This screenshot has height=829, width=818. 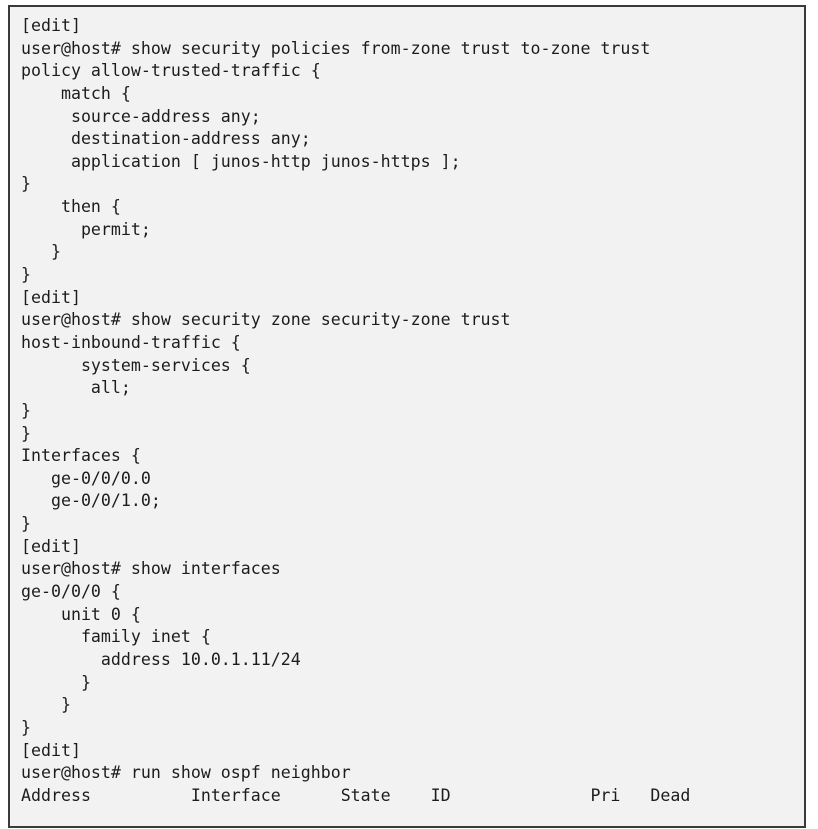 What do you see at coordinates (151, 569) in the screenshot?
I see `cli-line-command: user@host# show interfaces` at bounding box center [151, 569].